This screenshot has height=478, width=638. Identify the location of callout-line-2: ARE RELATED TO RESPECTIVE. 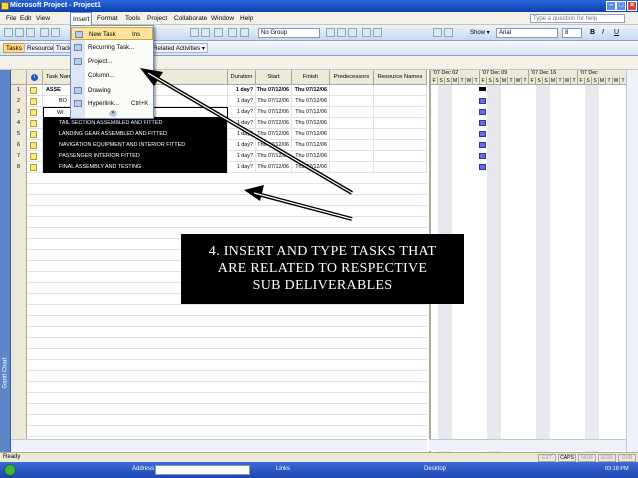
(322, 268).